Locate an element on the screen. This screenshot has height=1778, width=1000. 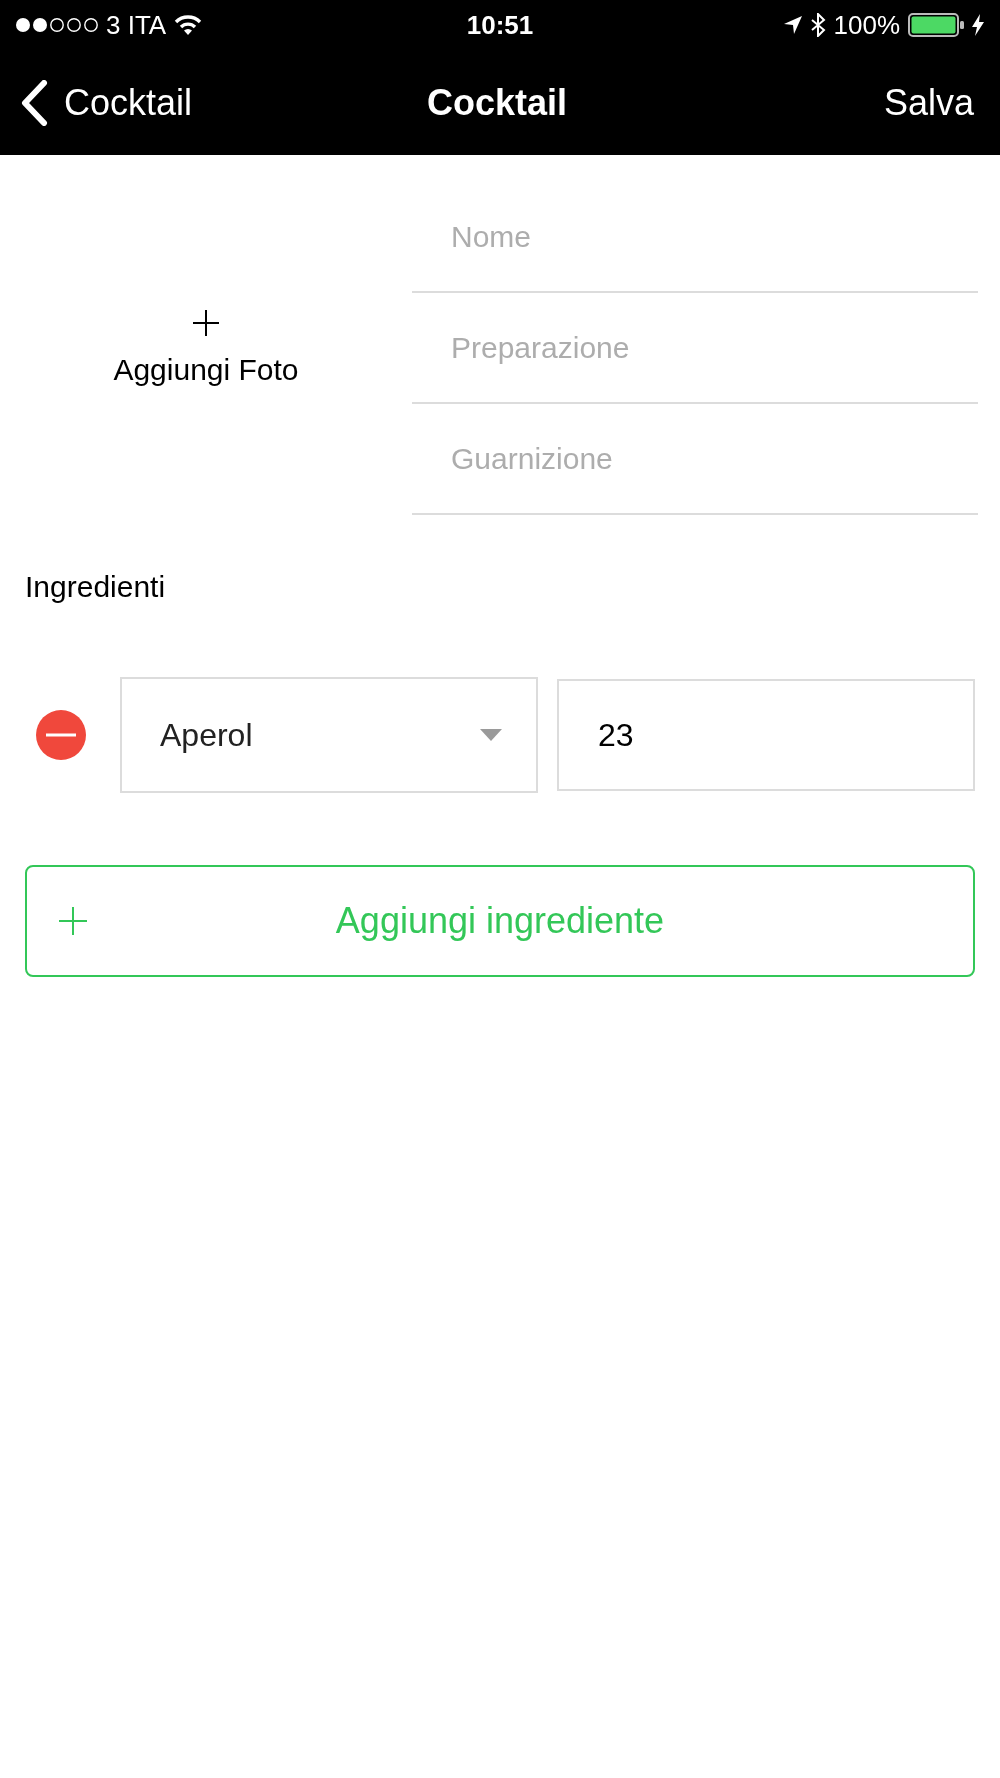
caret-down-icon is located at coordinates (491, 735).